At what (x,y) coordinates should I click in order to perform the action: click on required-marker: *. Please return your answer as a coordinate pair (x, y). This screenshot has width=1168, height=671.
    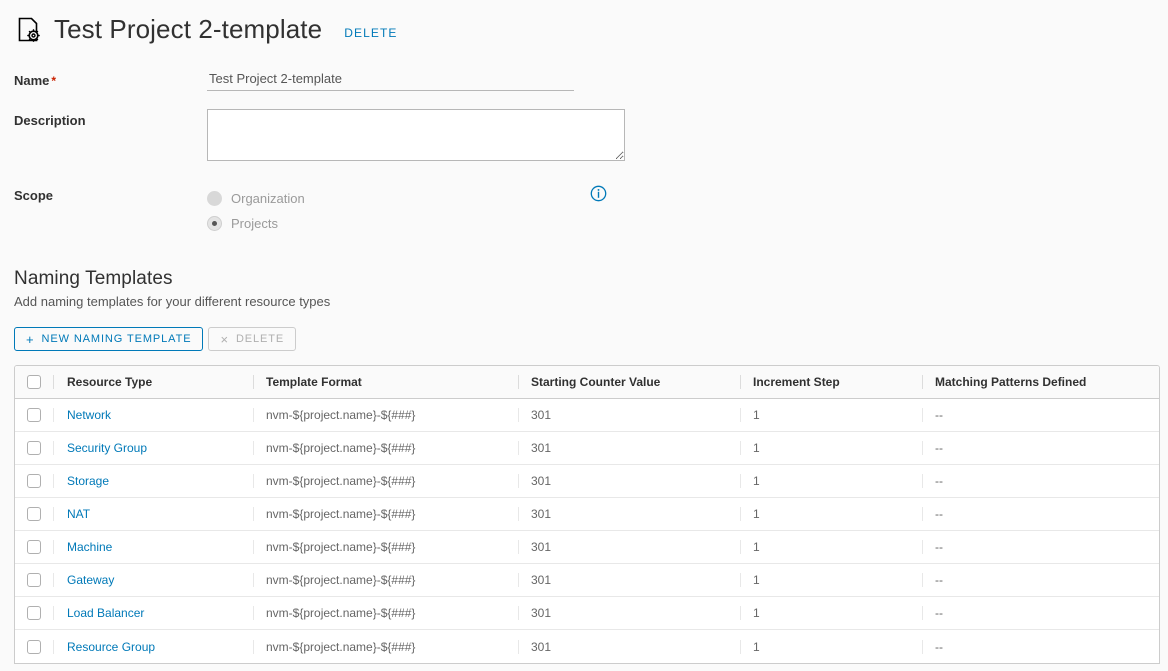
    Looking at the image, I should click on (54, 81).